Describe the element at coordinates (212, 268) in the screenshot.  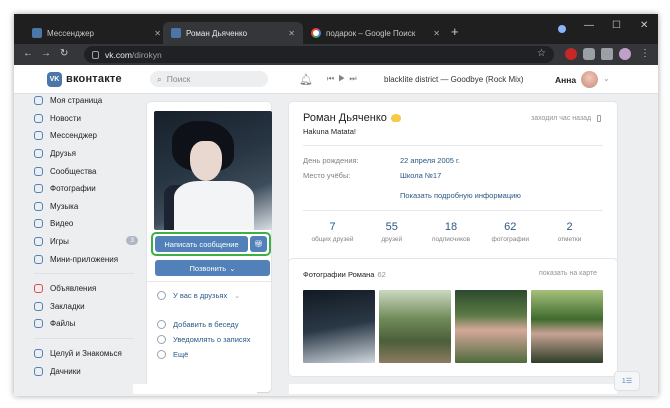
I see `call-button: Позвонить ⌄` at that location.